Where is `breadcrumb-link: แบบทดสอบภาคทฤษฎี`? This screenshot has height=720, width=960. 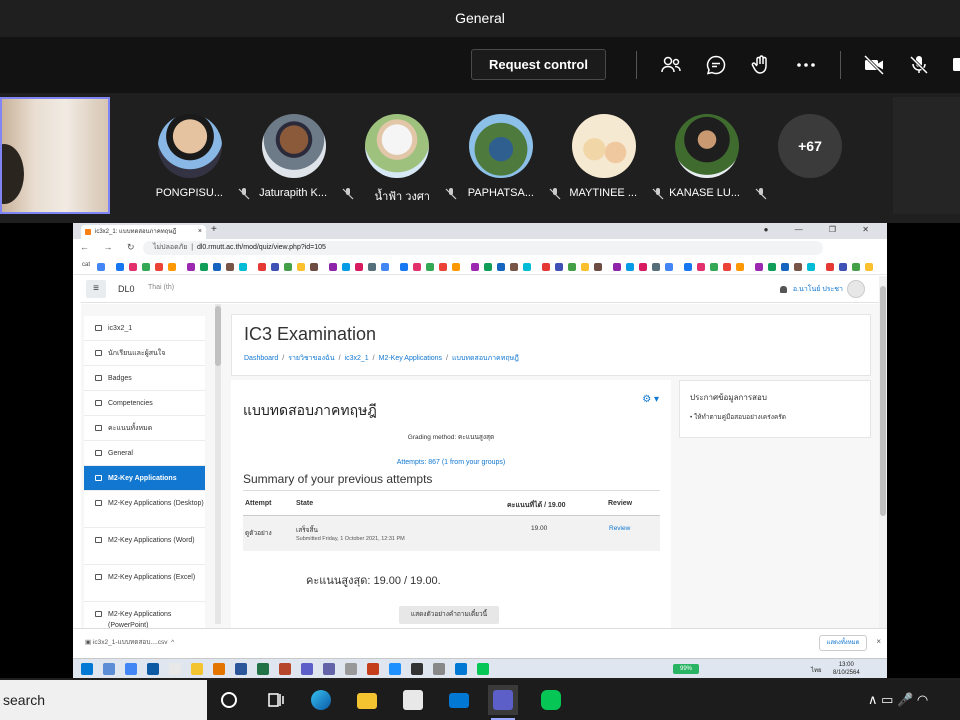
breadcrumb-link: แบบทดสอบภาคทฤษฎี is located at coordinates (485, 358).